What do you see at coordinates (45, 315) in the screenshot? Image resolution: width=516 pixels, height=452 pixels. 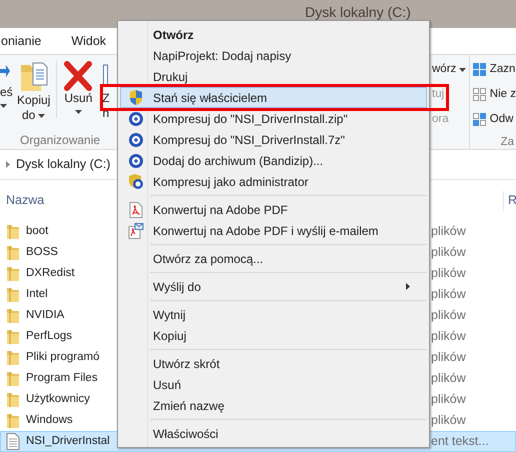 I see `file-name: NVIDIA` at bounding box center [45, 315].